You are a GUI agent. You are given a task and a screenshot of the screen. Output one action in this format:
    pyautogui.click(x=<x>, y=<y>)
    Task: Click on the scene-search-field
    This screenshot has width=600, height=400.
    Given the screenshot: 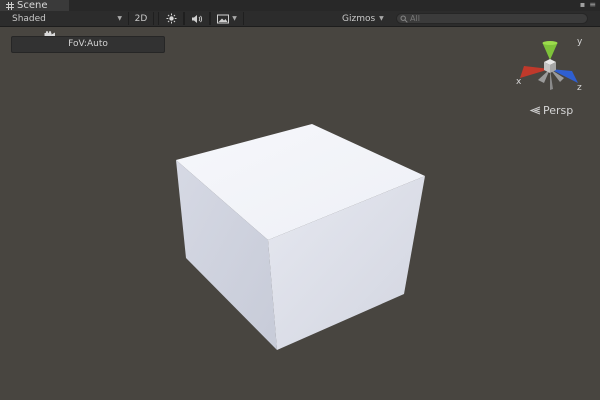 What is the action you would take?
    pyautogui.click(x=492, y=18)
    